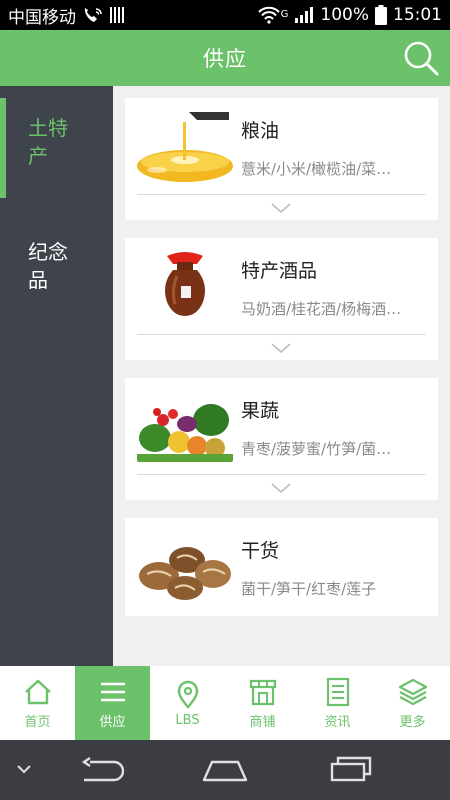  What do you see at coordinates (281, 567) in the screenshot?
I see `list-item-dried-goods: 干货 菌干/笋干/红枣/莲子` at bounding box center [281, 567].